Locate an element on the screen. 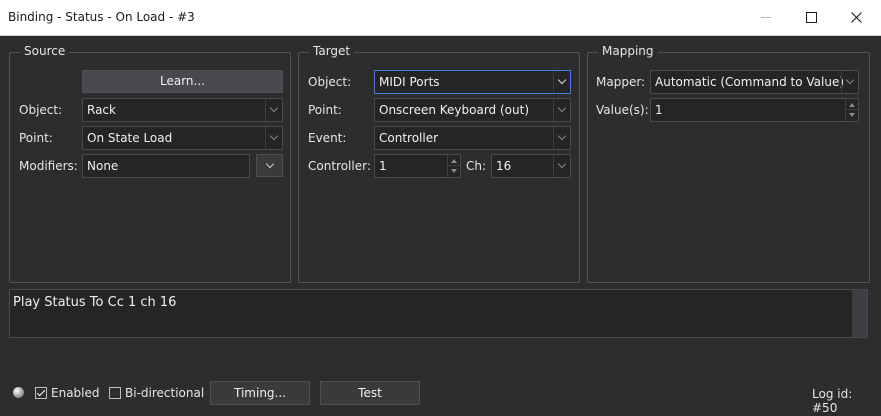 The image size is (881, 416). minimize-icon is located at coordinates (766, 17).